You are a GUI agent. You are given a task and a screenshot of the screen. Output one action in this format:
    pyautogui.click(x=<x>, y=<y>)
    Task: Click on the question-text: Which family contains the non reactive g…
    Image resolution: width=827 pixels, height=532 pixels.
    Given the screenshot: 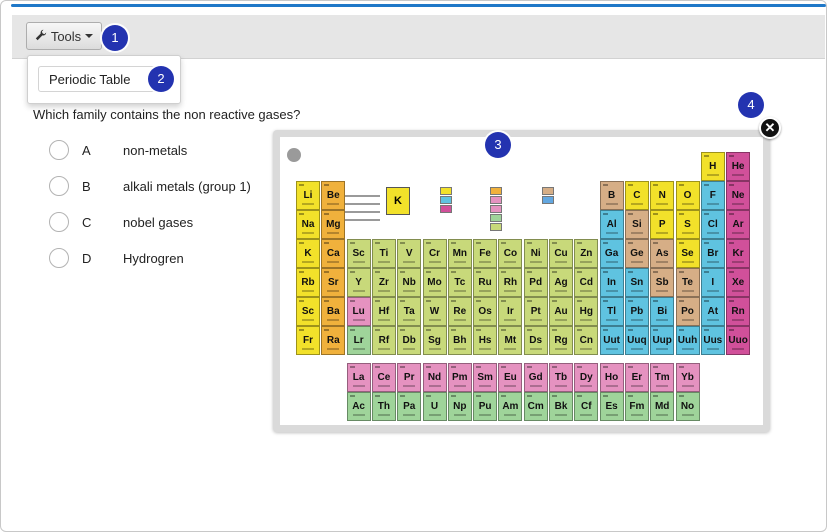 What is the action you would take?
    pyautogui.click(x=167, y=114)
    